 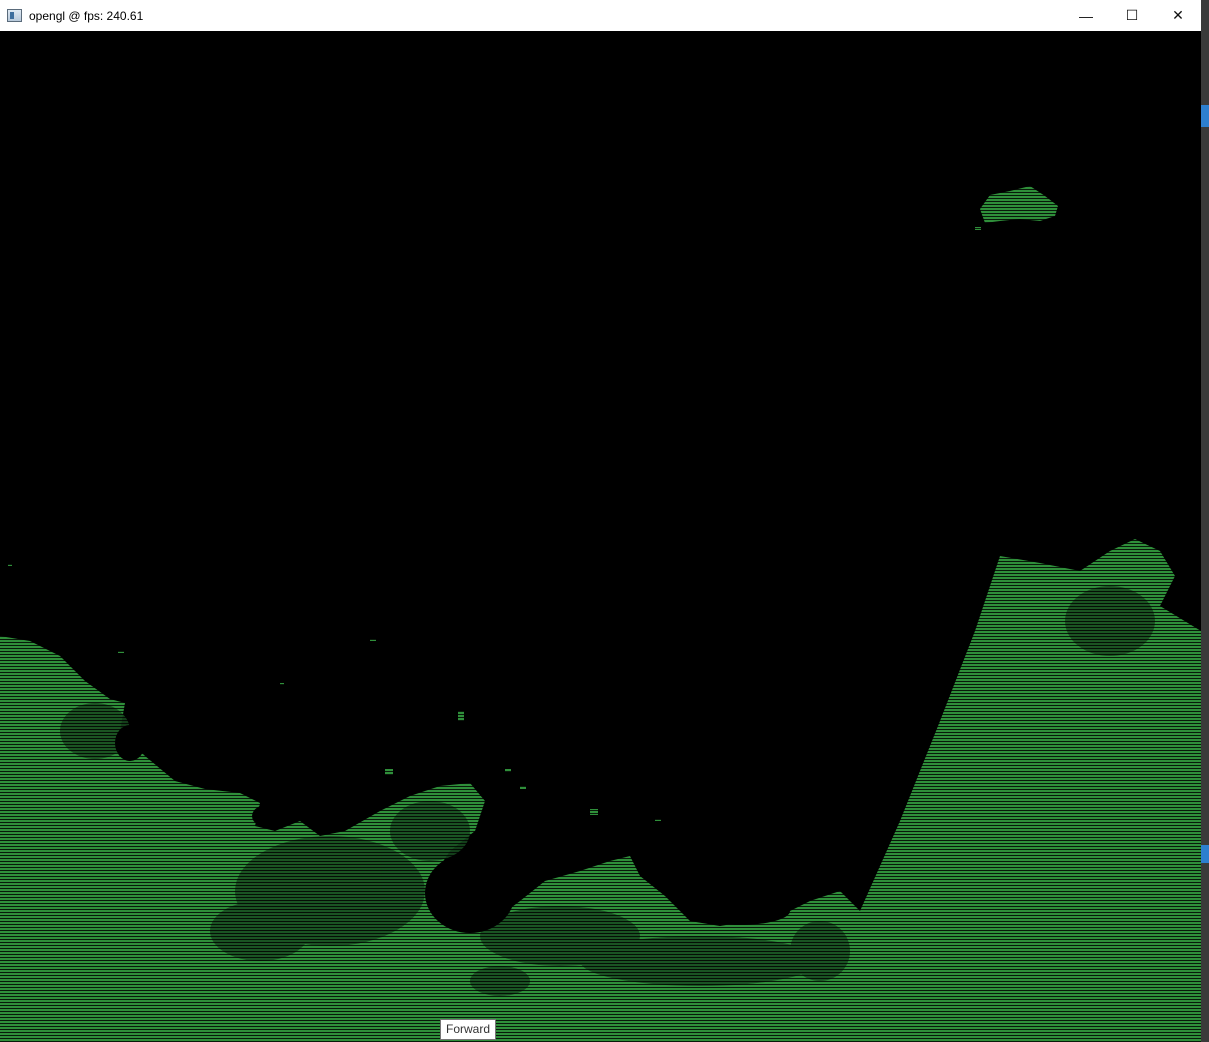 I want to click on title-bar: opengl @ fps: 240.61 — ☐ ✕, so click(x=600, y=16).